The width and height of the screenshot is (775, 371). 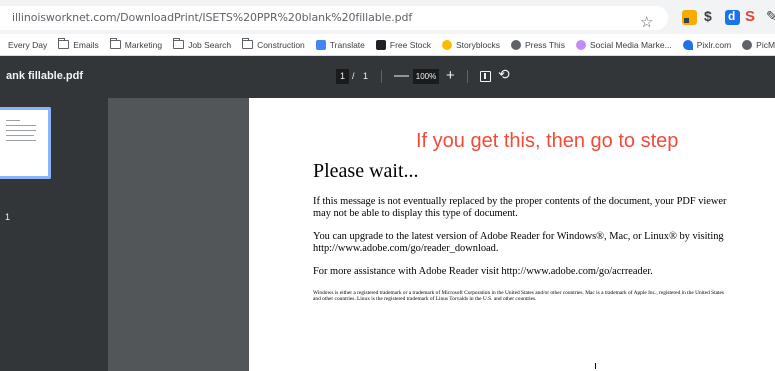 I want to click on extension-4-icon: S, so click(x=752, y=16).